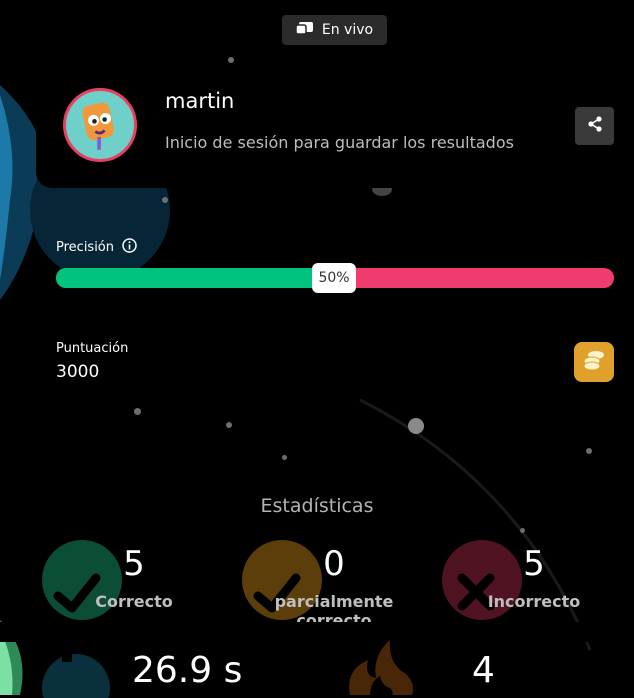 The height and width of the screenshot is (698, 634). What do you see at coordinates (334, 611) in the screenshot?
I see `partial-label: parcialmente correcto` at bounding box center [334, 611].